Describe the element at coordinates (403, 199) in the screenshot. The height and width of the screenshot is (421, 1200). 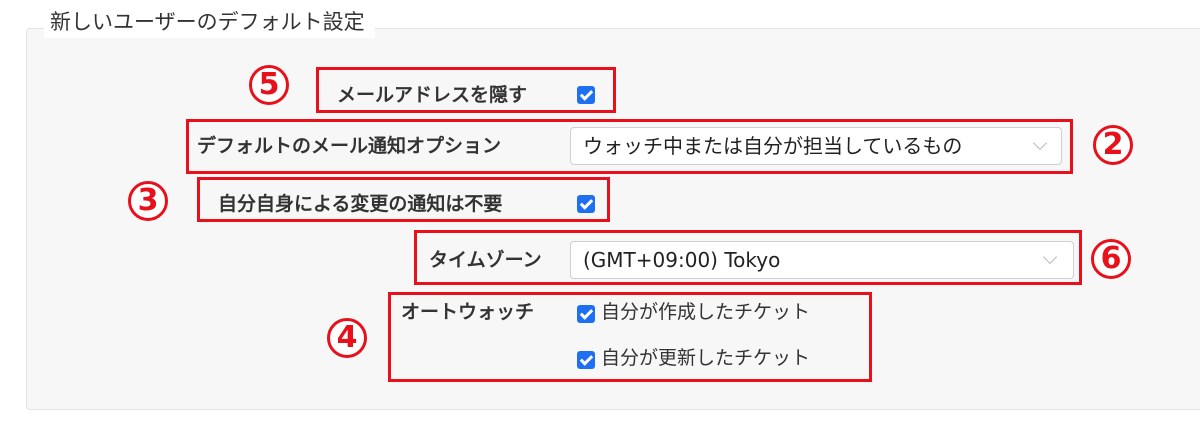
I see `highlight-no-self-notified` at that location.